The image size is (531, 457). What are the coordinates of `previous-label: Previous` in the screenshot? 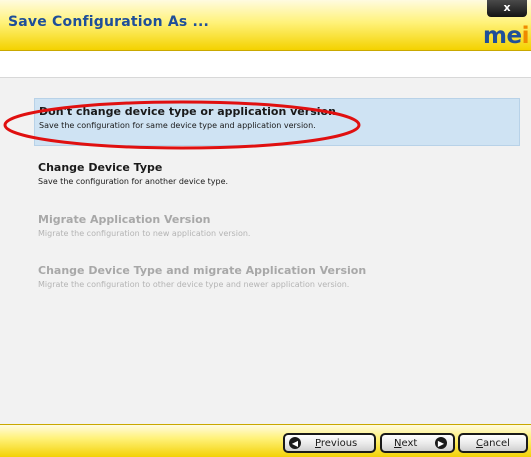 It's located at (336, 443).